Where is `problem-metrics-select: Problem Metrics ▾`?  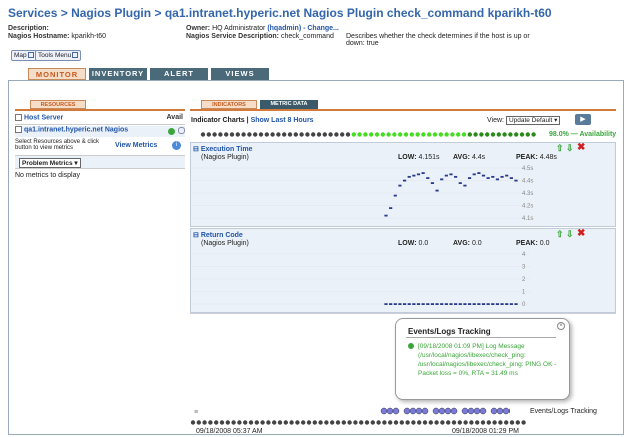 problem-metrics-select: Problem Metrics ▾ is located at coordinates (50, 163).